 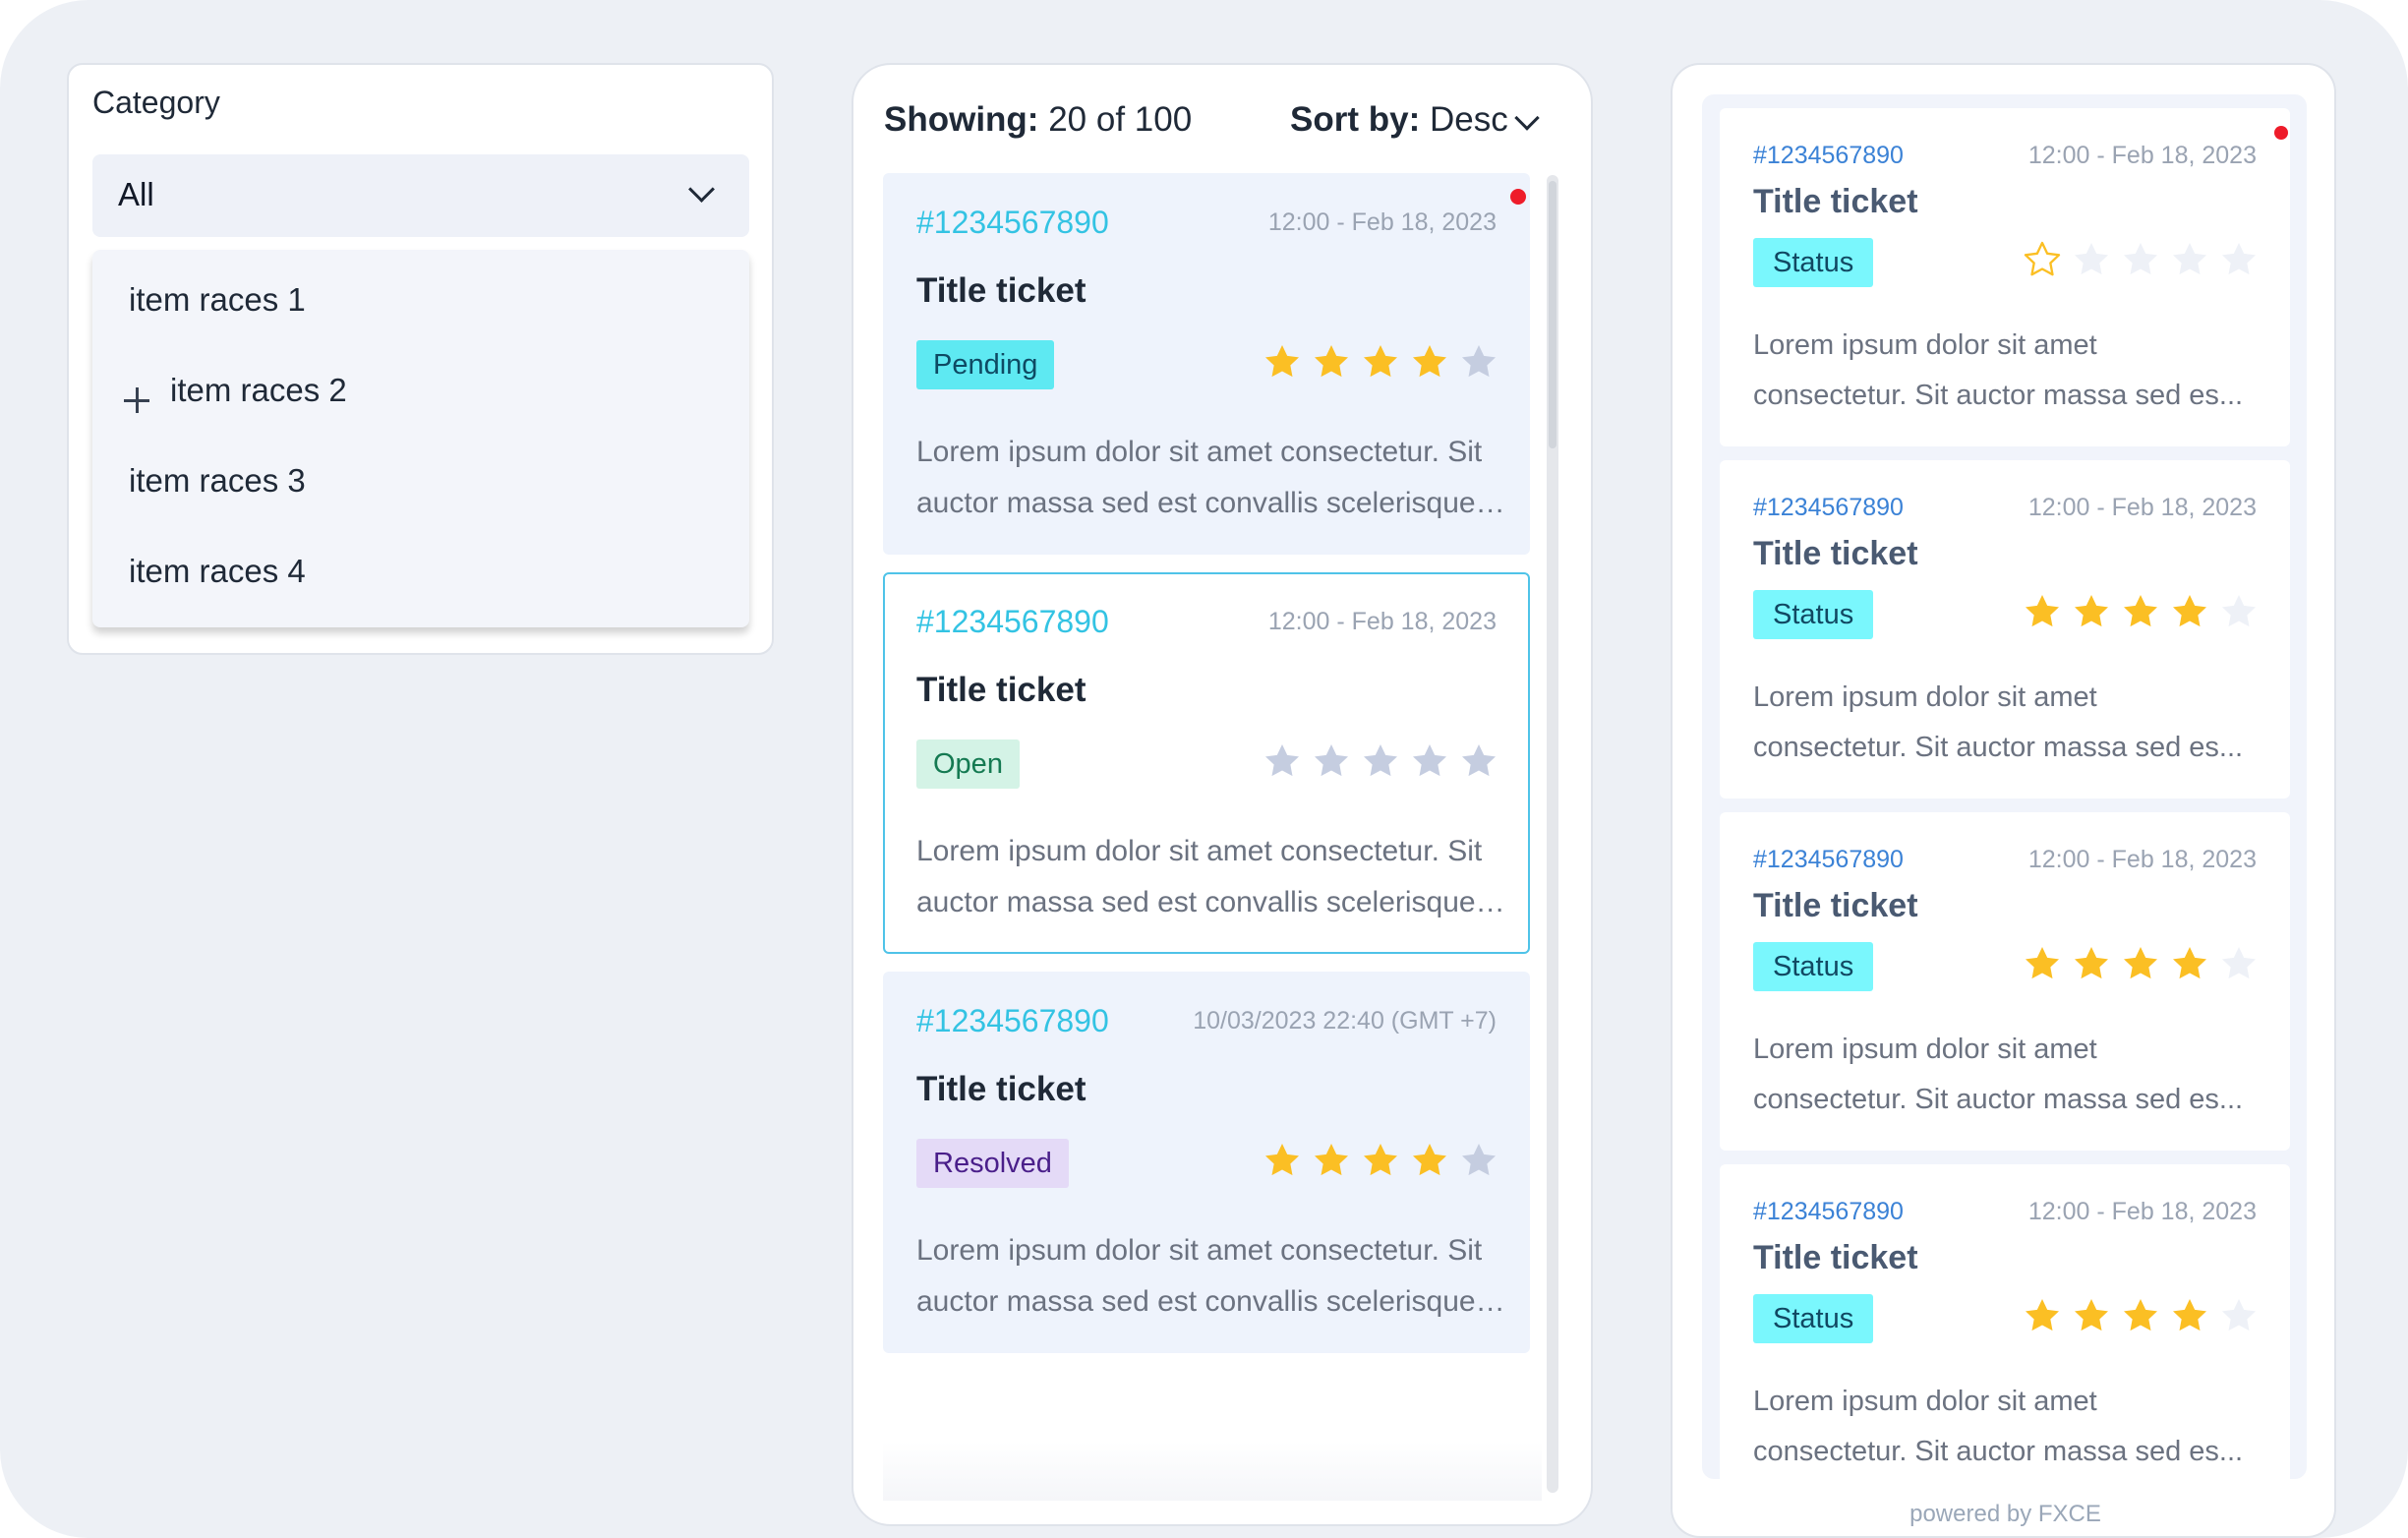 I want to click on sort-control: Sort by: Desc, so click(x=1399, y=120).